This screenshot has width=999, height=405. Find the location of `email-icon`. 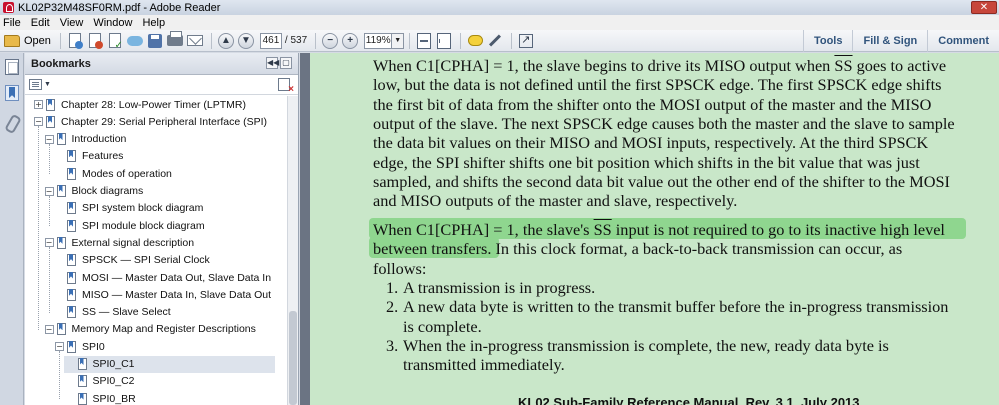

email-icon is located at coordinates (194, 40).